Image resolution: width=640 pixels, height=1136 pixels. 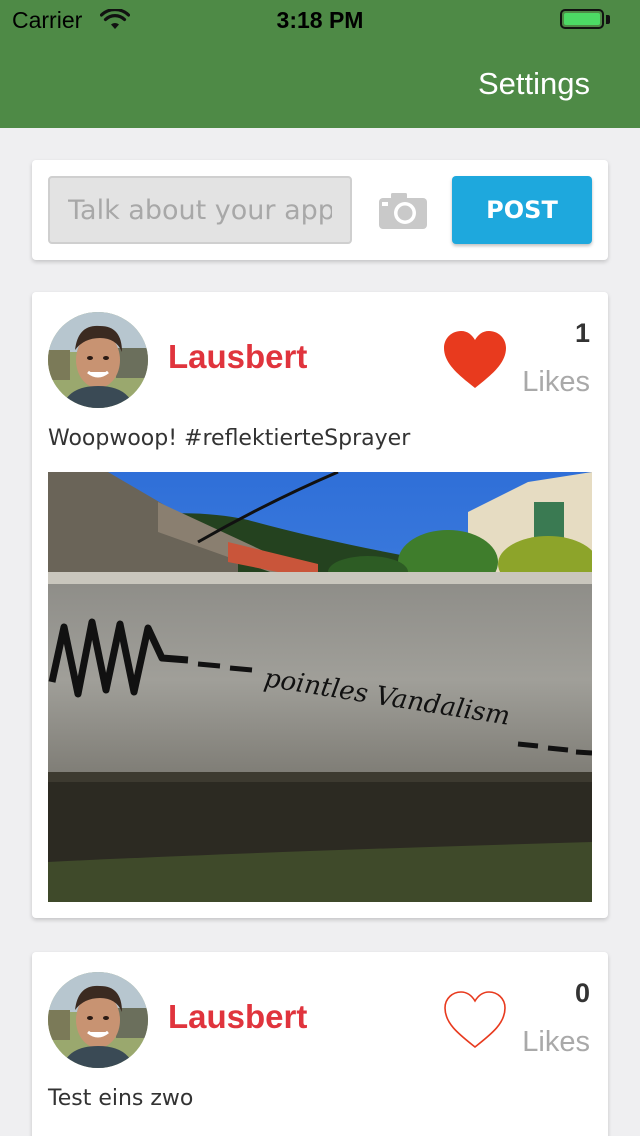 What do you see at coordinates (475, 360) in the screenshot?
I see `heart-filled-icon` at bounding box center [475, 360].